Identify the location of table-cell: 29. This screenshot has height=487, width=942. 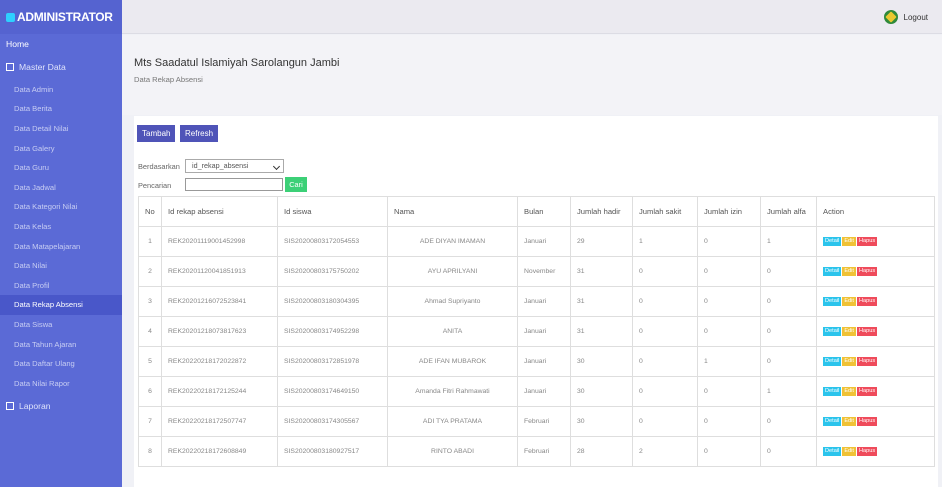
(601, 241).